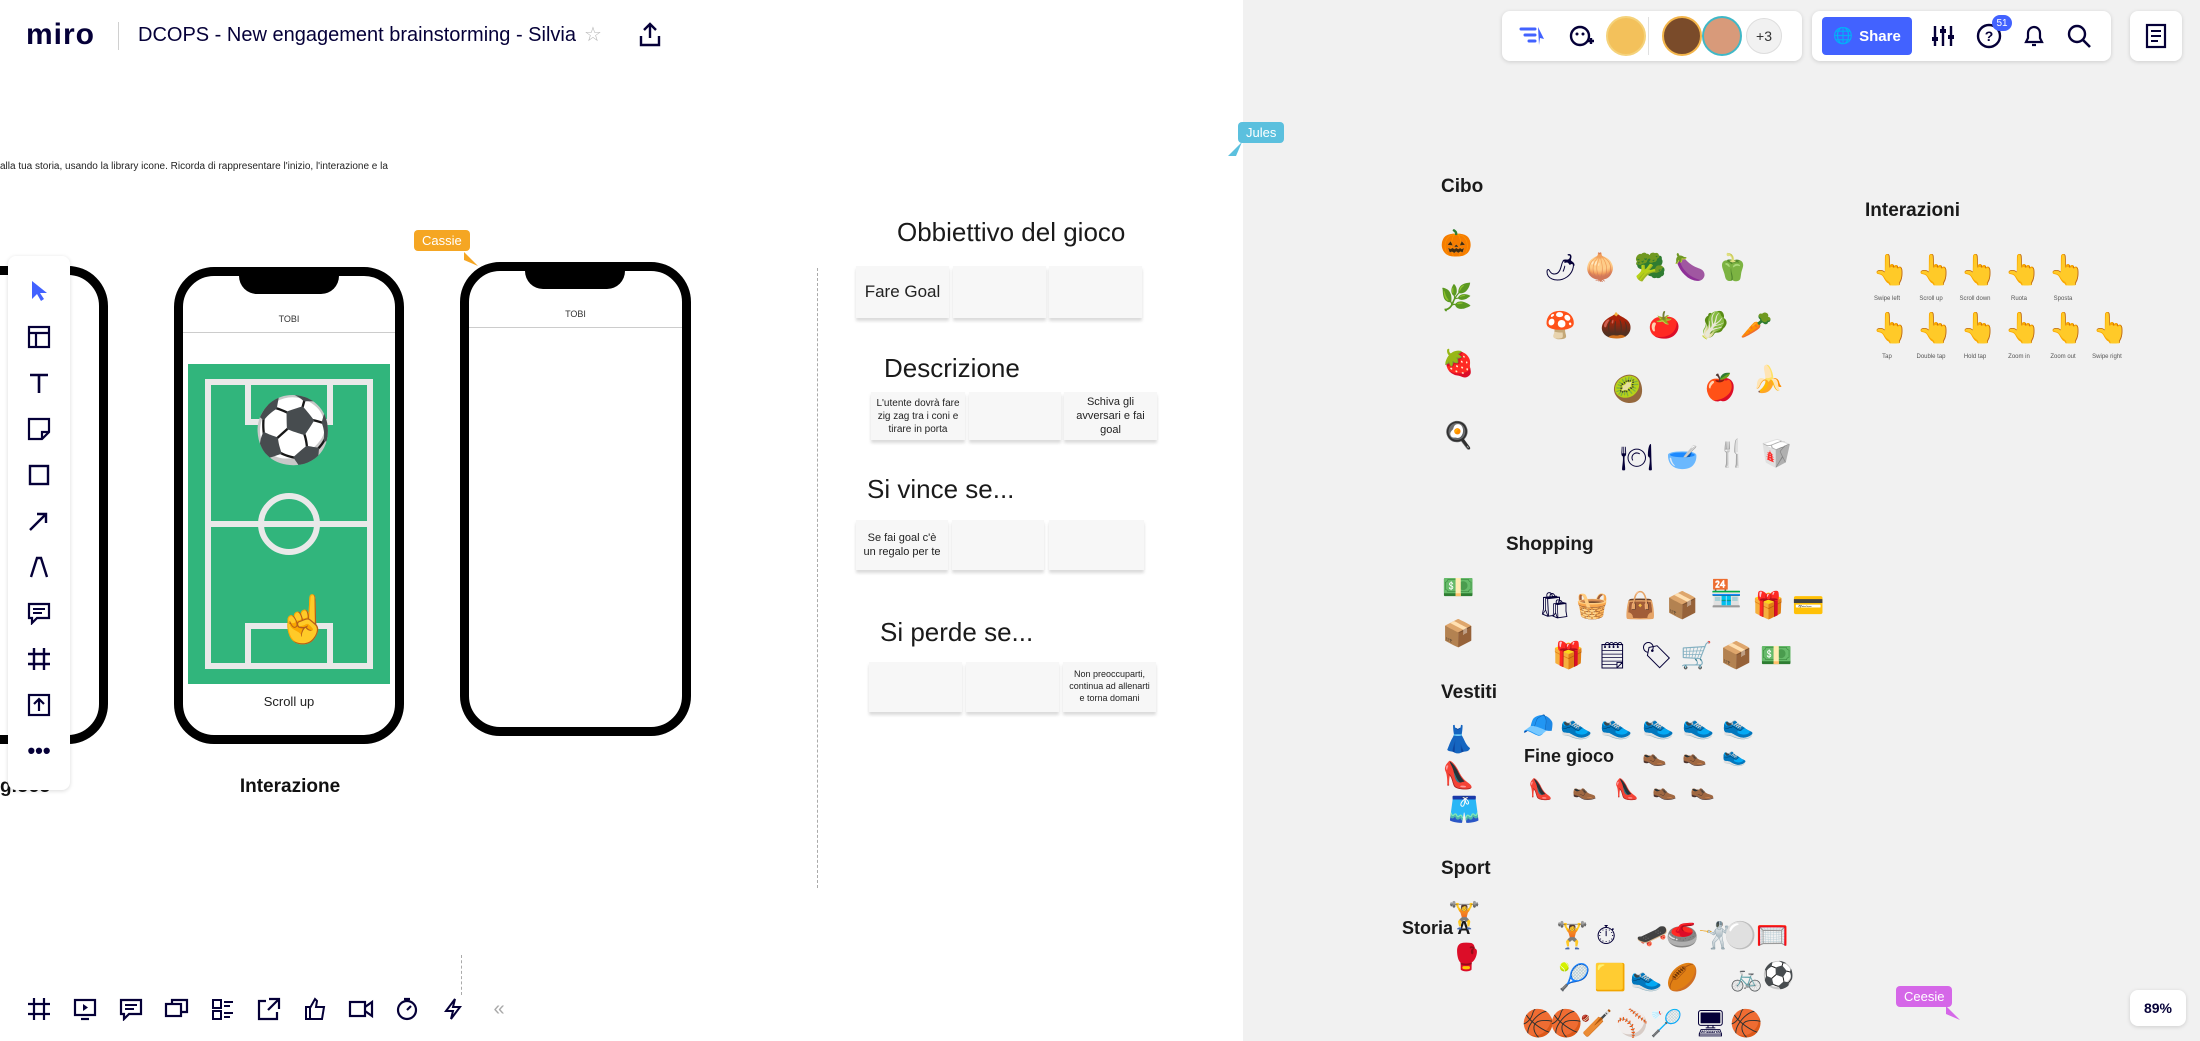 This screenshot has height=1041, width=2200. Describe the element at coordinates (1456, 243) in the screenshot. I see `pumpkin-icon: 🎃` at that location.